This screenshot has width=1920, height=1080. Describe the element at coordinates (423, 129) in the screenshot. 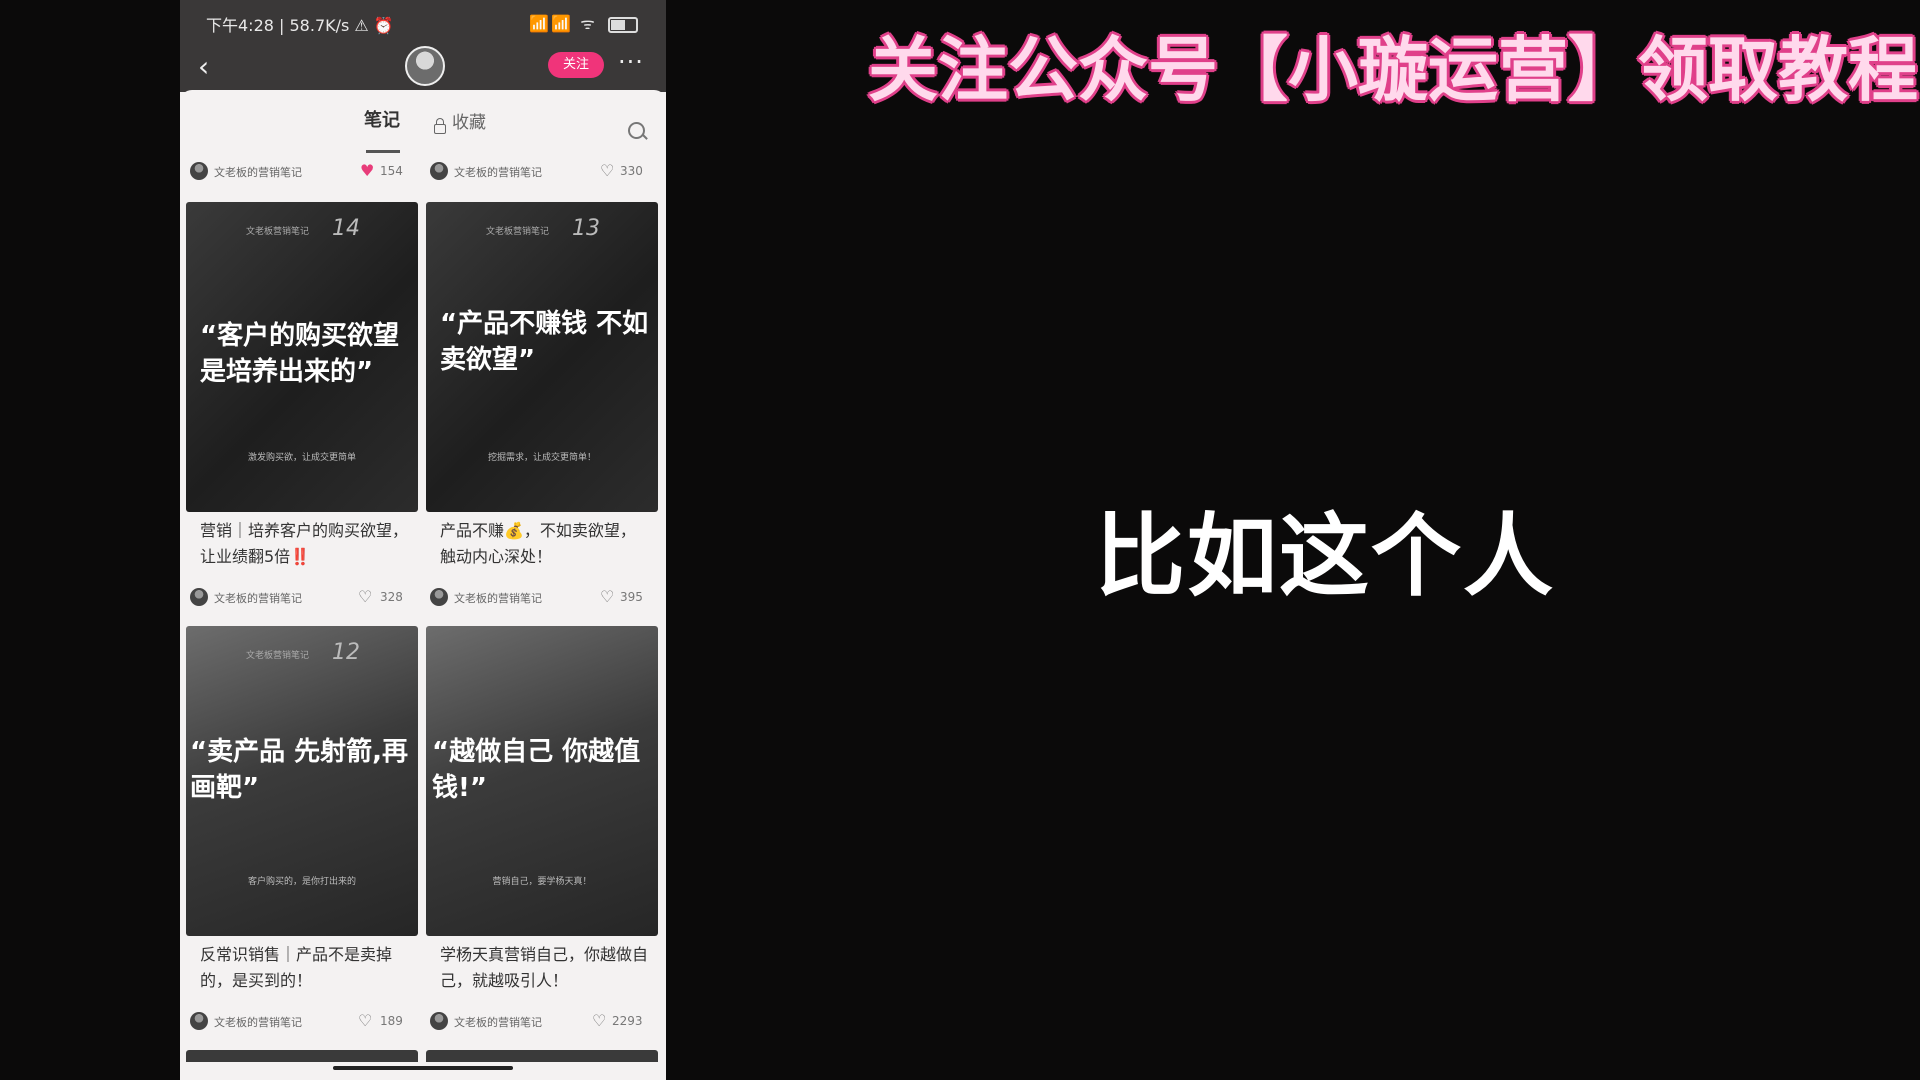

I see `profile-tabs: 笔记 收藏` at that location.